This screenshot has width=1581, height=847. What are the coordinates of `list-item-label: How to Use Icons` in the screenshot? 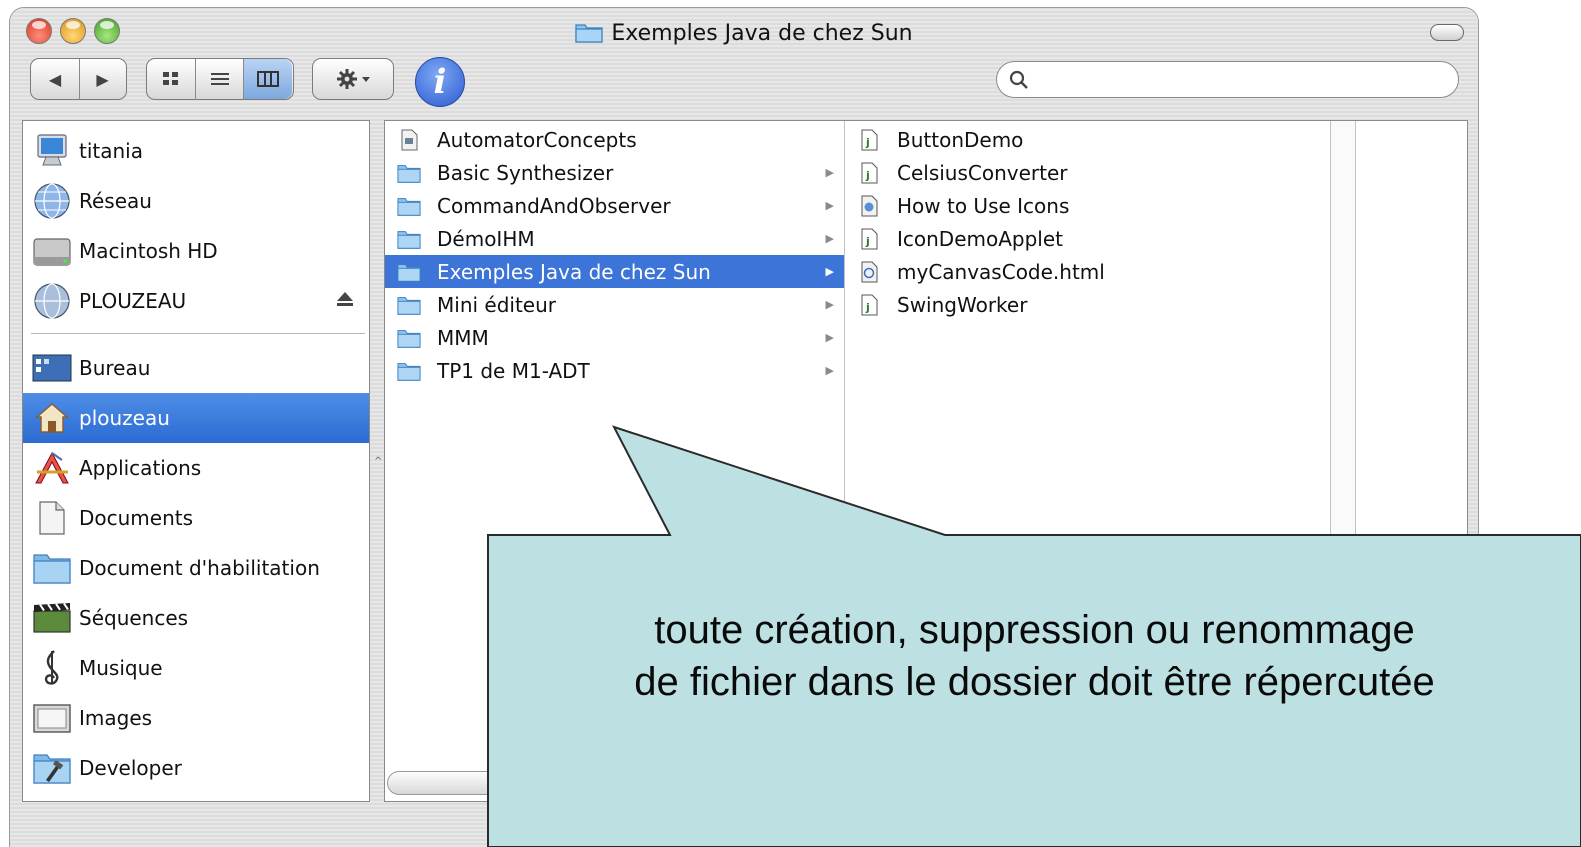 It's located at (983, 205).